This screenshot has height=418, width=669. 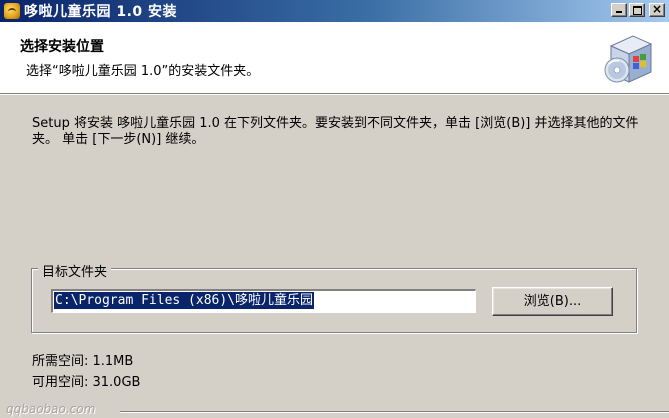 What do you see at coordinates (51, 409) in the screenshot?
I see `footer-brand: qqbaobao.com` at bounding box center [51, 409].